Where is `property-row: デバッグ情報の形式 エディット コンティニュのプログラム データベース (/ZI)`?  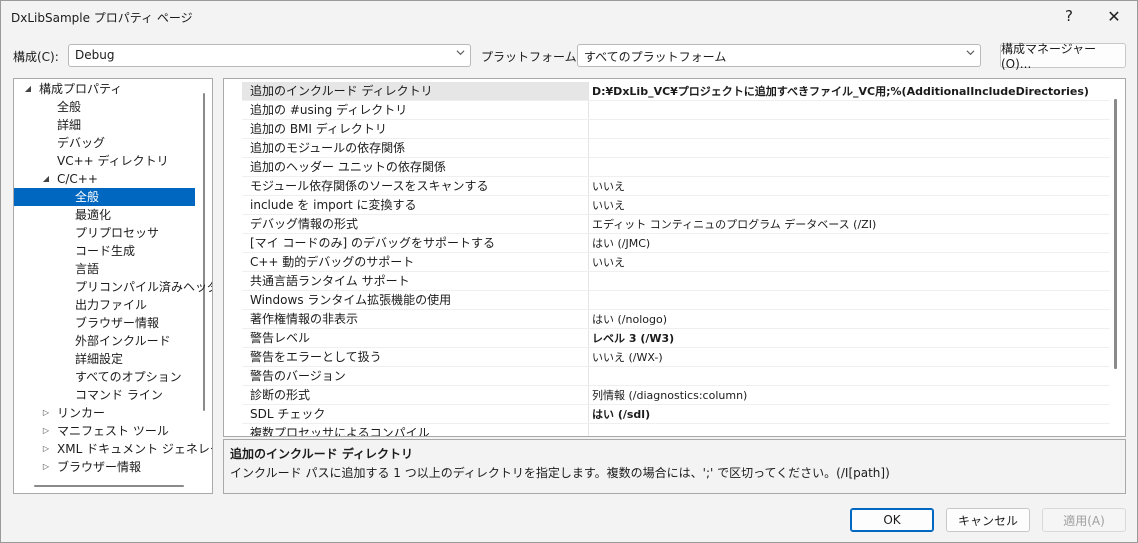 property-row: デバッグ情報の形式 エディット コンティニュのプログラム データベース (/ZI) is located at coordinates (667, 224).